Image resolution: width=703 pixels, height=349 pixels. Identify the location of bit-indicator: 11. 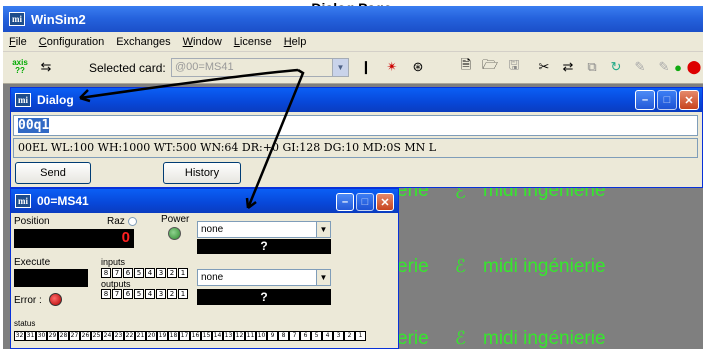
(250, 336).